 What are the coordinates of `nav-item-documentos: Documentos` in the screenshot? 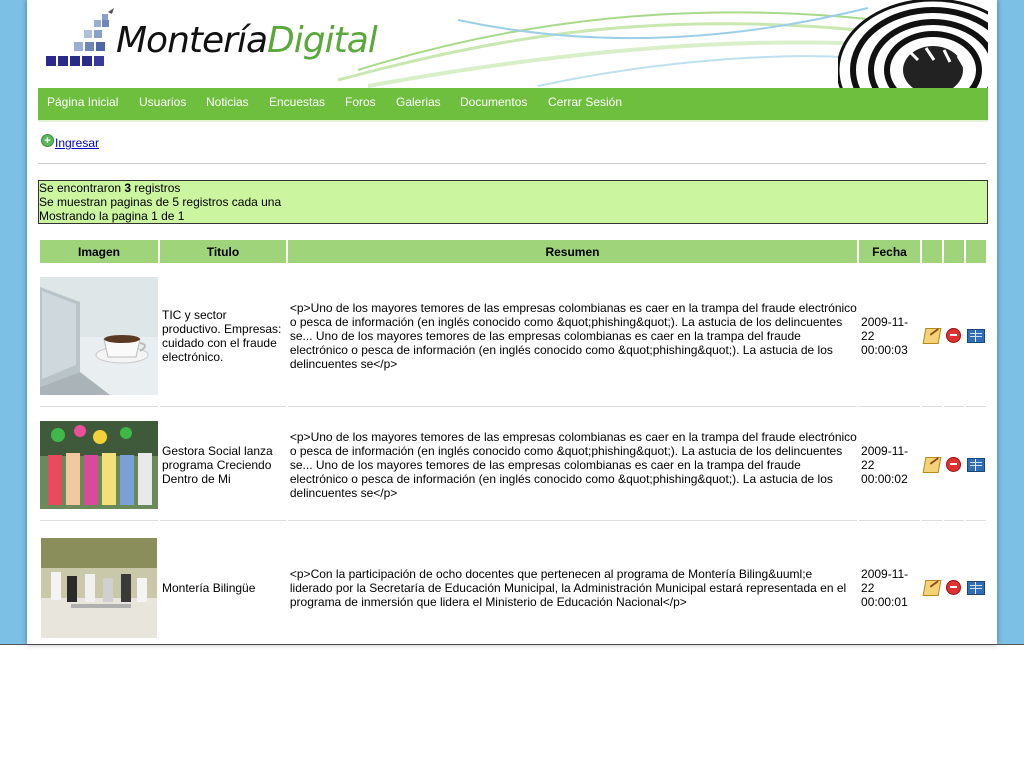 It's located at (493, 102).